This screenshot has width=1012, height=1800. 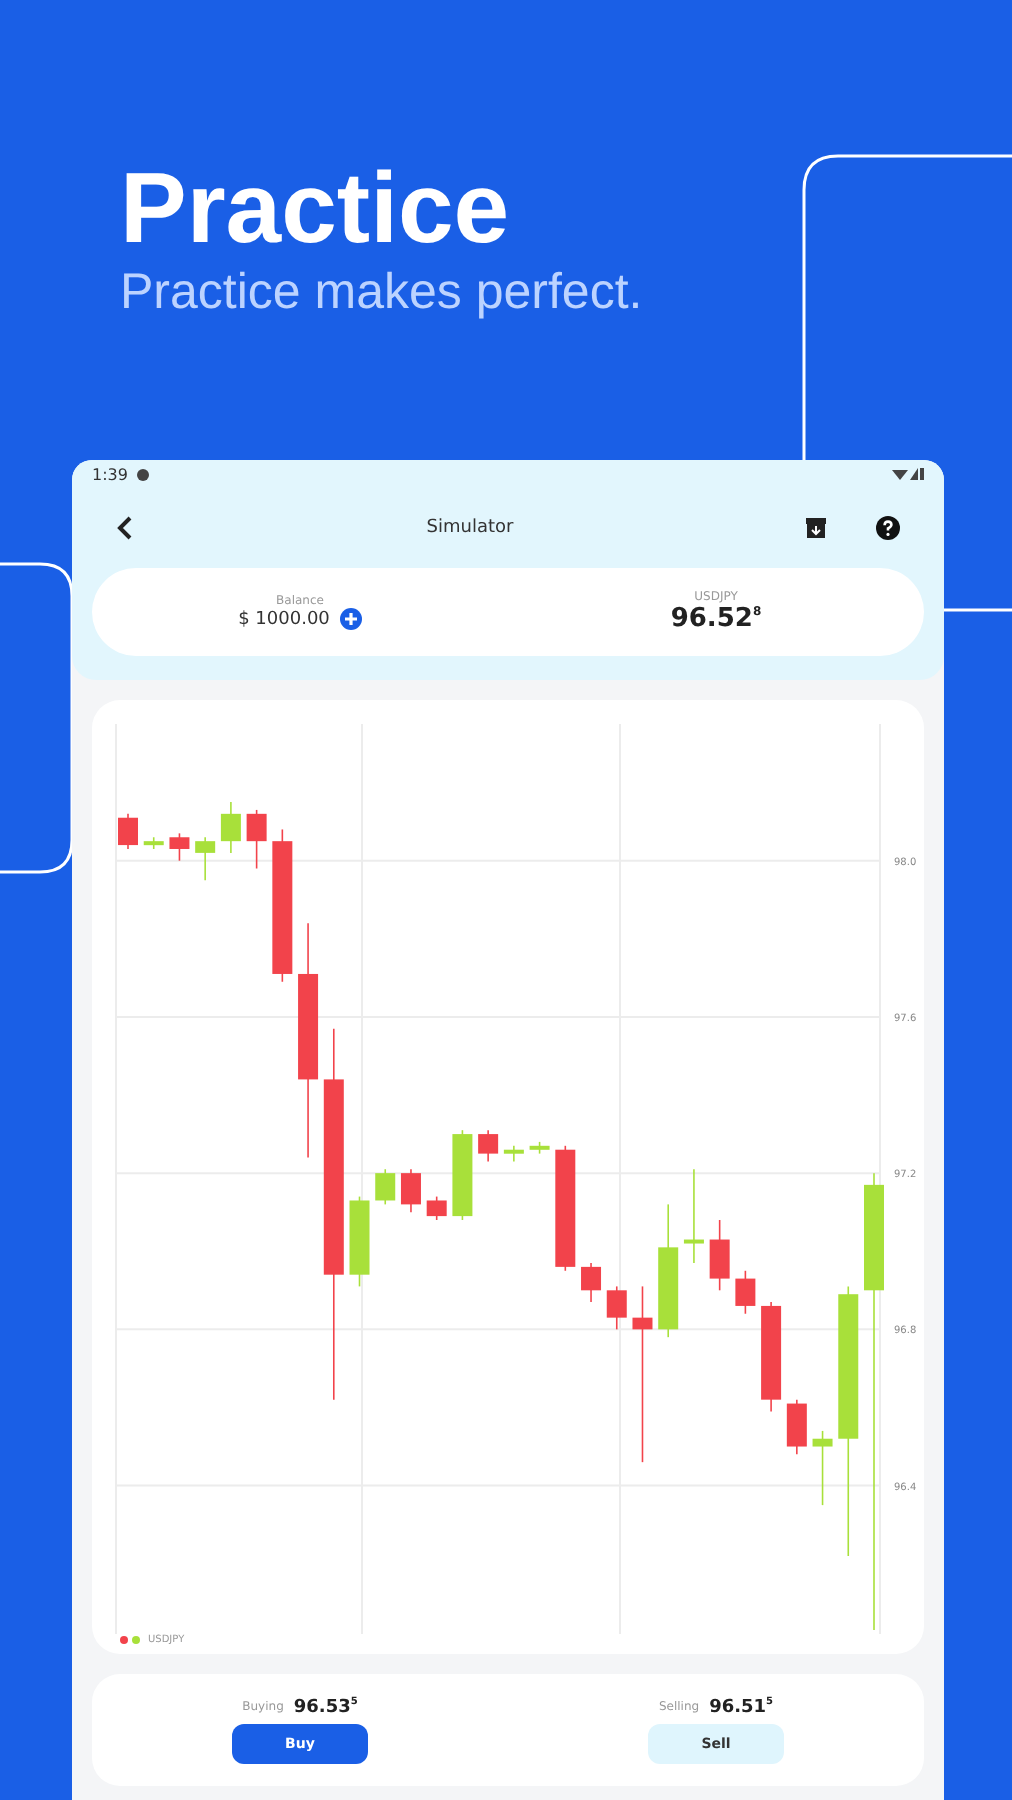 What do you see at coordinates (325, 1707) in the screenshot?
I see `trade-price: 96.53$^{5}$` at bounding box center [325, 1707].